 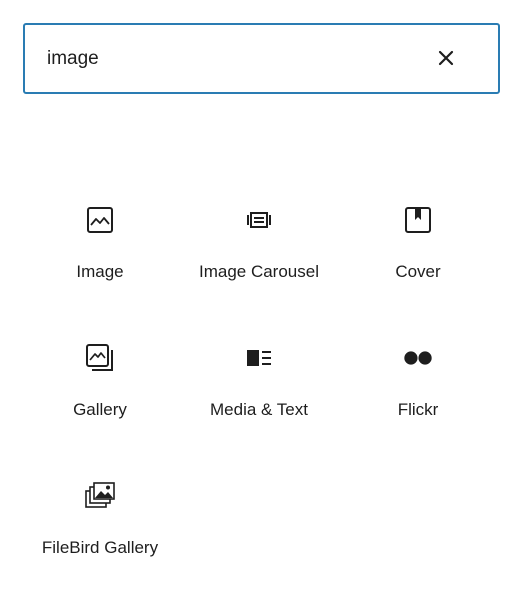 What do you see at coordinates (259, 398) in the screenshot?
I see `block-item-media-text: Media & Text` at bounding box center [259, 398].